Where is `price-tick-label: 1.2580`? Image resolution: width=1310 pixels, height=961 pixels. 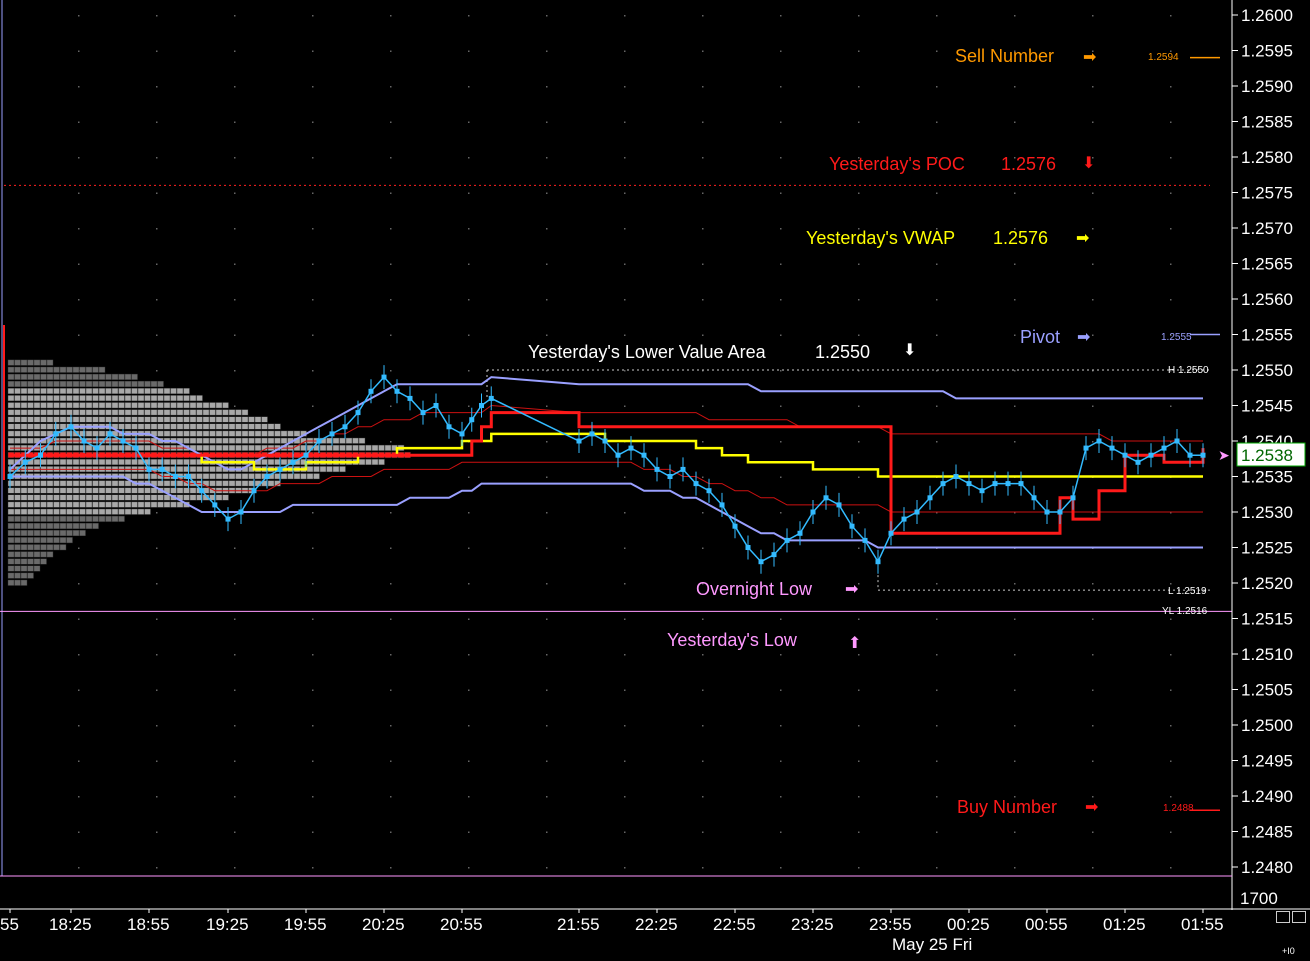 price-tick-label: 1.2580 is located at coordinates (1267, 157).